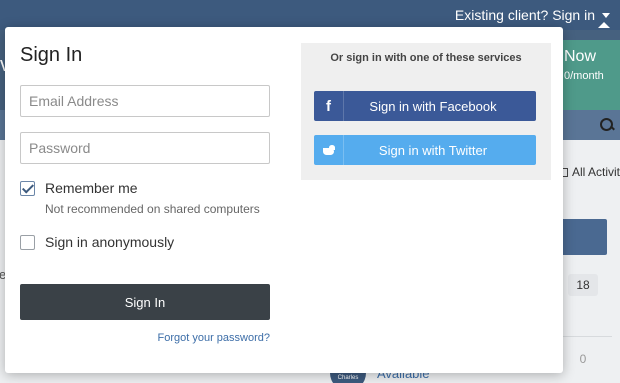 The image size is (620, 383). What do you see at coordinates (145, 338) in the screenshot?
I see `forgot-password-link: Forgot your password?` at bounding box center [145, 338].